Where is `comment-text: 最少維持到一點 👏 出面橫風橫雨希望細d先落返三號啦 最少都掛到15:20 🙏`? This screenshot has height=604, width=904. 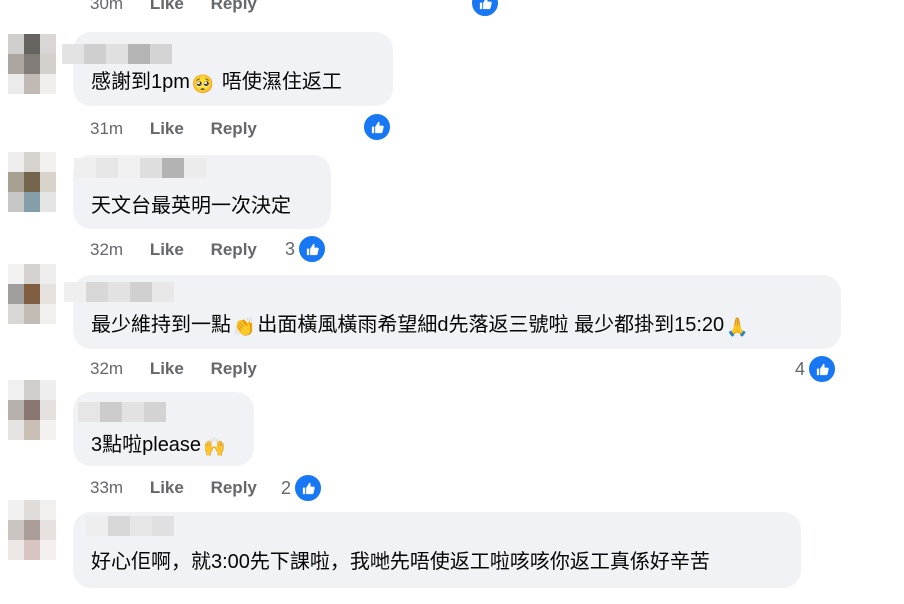
comment-text: 最少維持到一點 👏 出面橫風橫雨希望細d先落返三號啦 最少都掛到15:20 🙏 is located at coordinates (421, 326).